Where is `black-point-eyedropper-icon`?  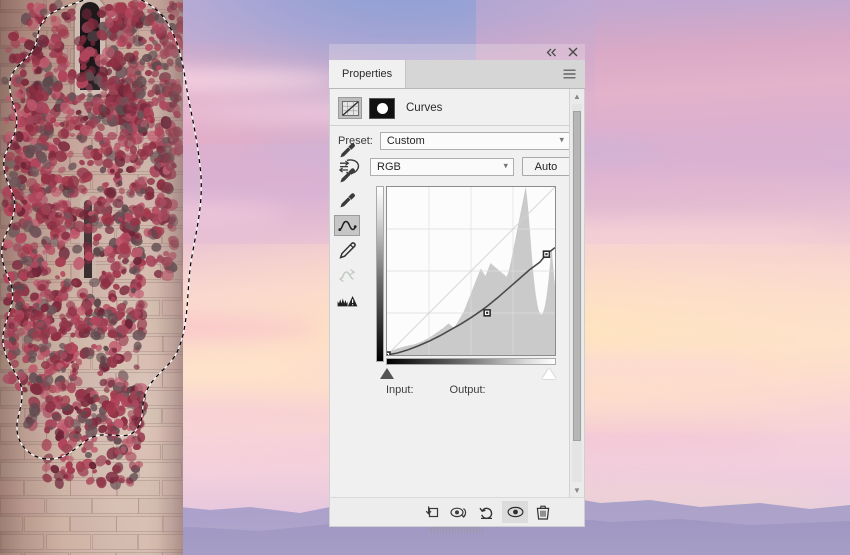
black-point-eyedropper-icon is located at coordinates (347, 150).